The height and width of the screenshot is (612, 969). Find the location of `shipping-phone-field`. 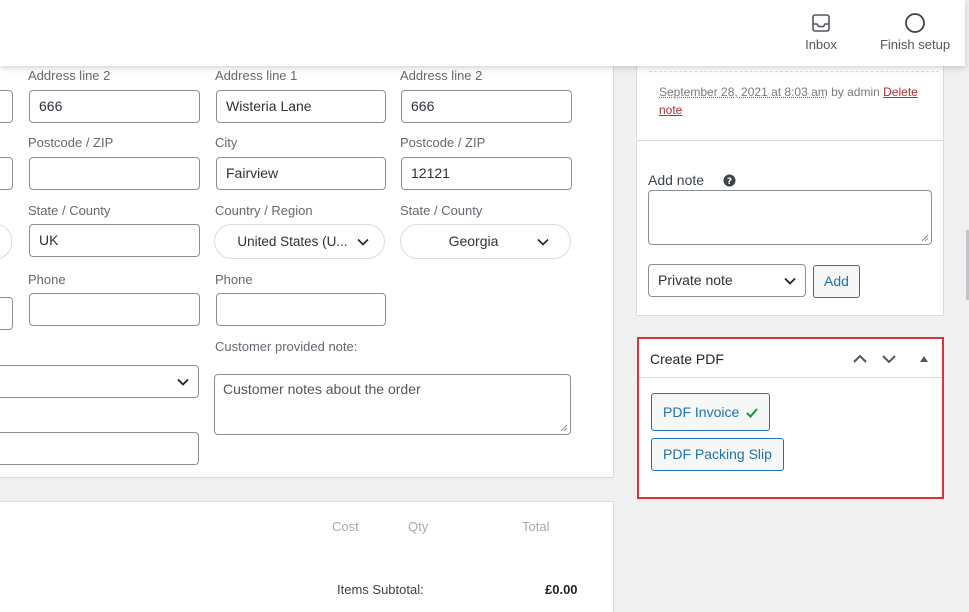

shipping-phone-field is located at coordinates (301, 309).